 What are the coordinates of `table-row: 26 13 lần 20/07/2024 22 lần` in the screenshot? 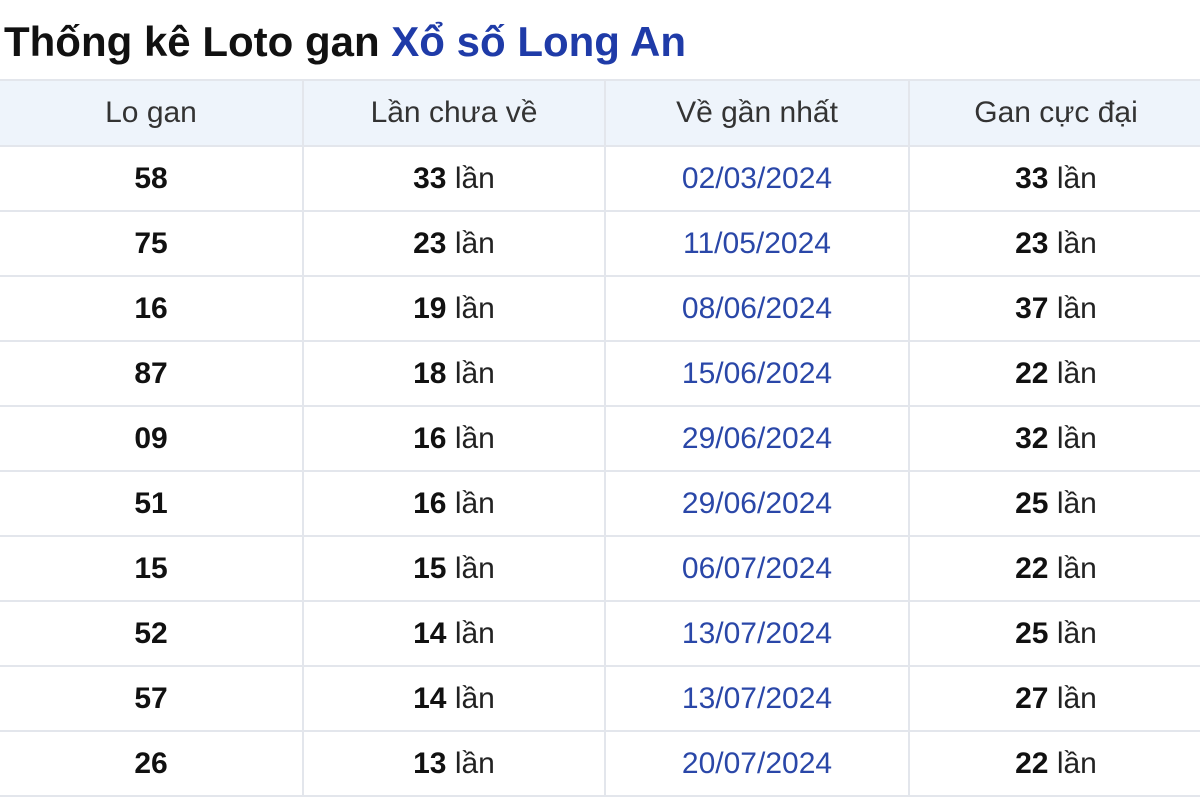 It's located at (600, 763).